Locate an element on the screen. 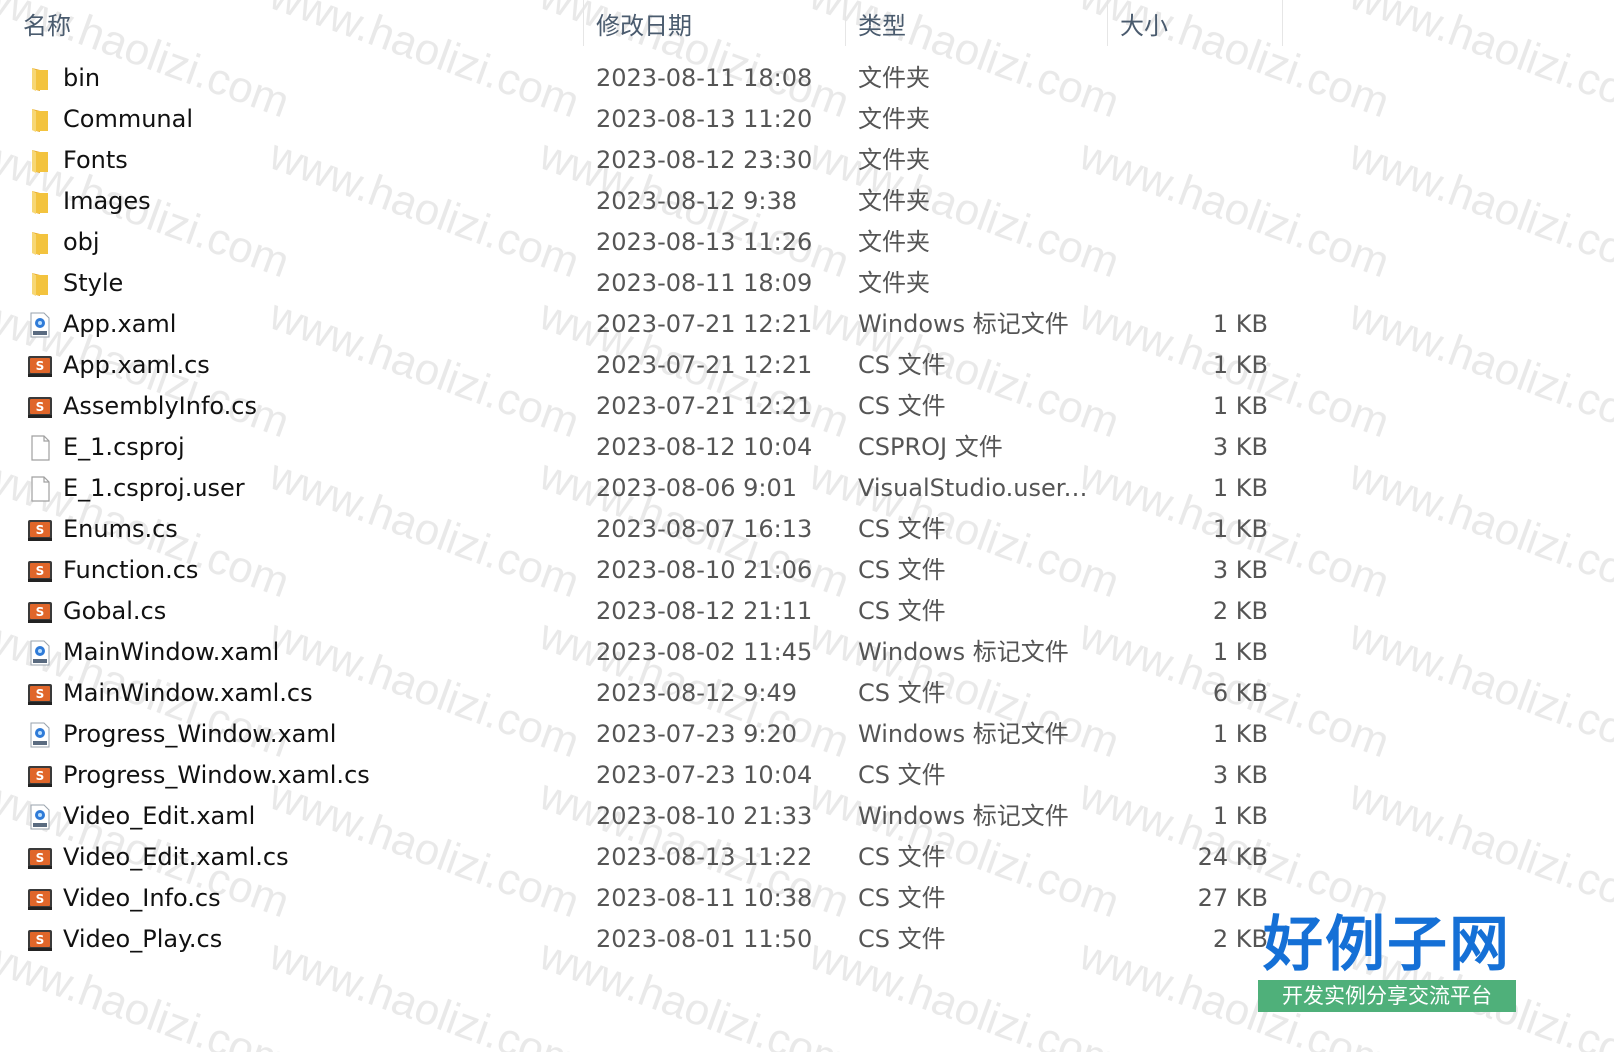  file-row: bin 2023-08-11 18:08 文件夹 is located at coordinates (807, 78).